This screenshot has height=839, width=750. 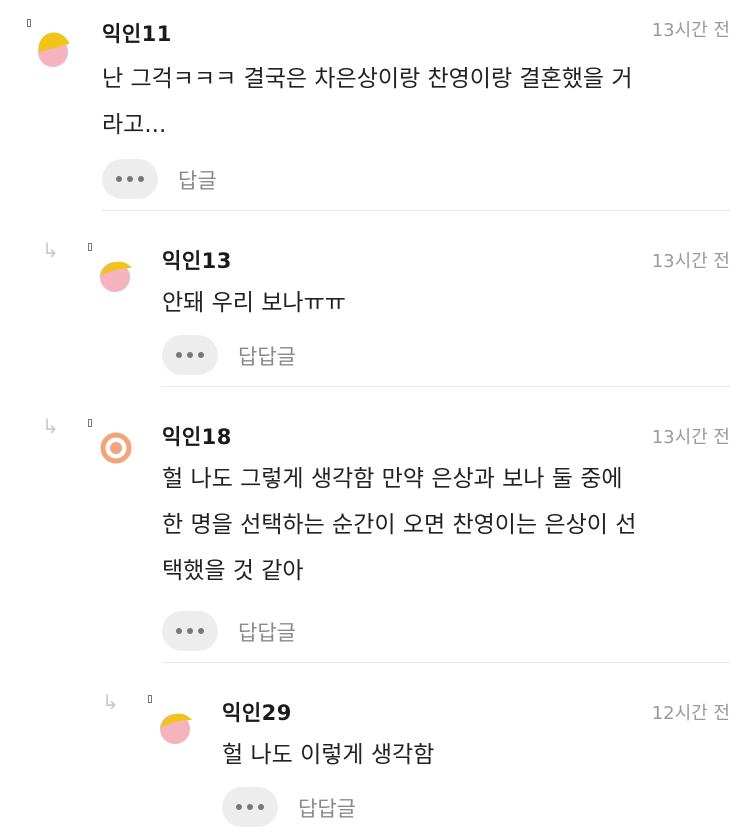 I want to click on ring-avatar-icon, so click(x=116, y=448).